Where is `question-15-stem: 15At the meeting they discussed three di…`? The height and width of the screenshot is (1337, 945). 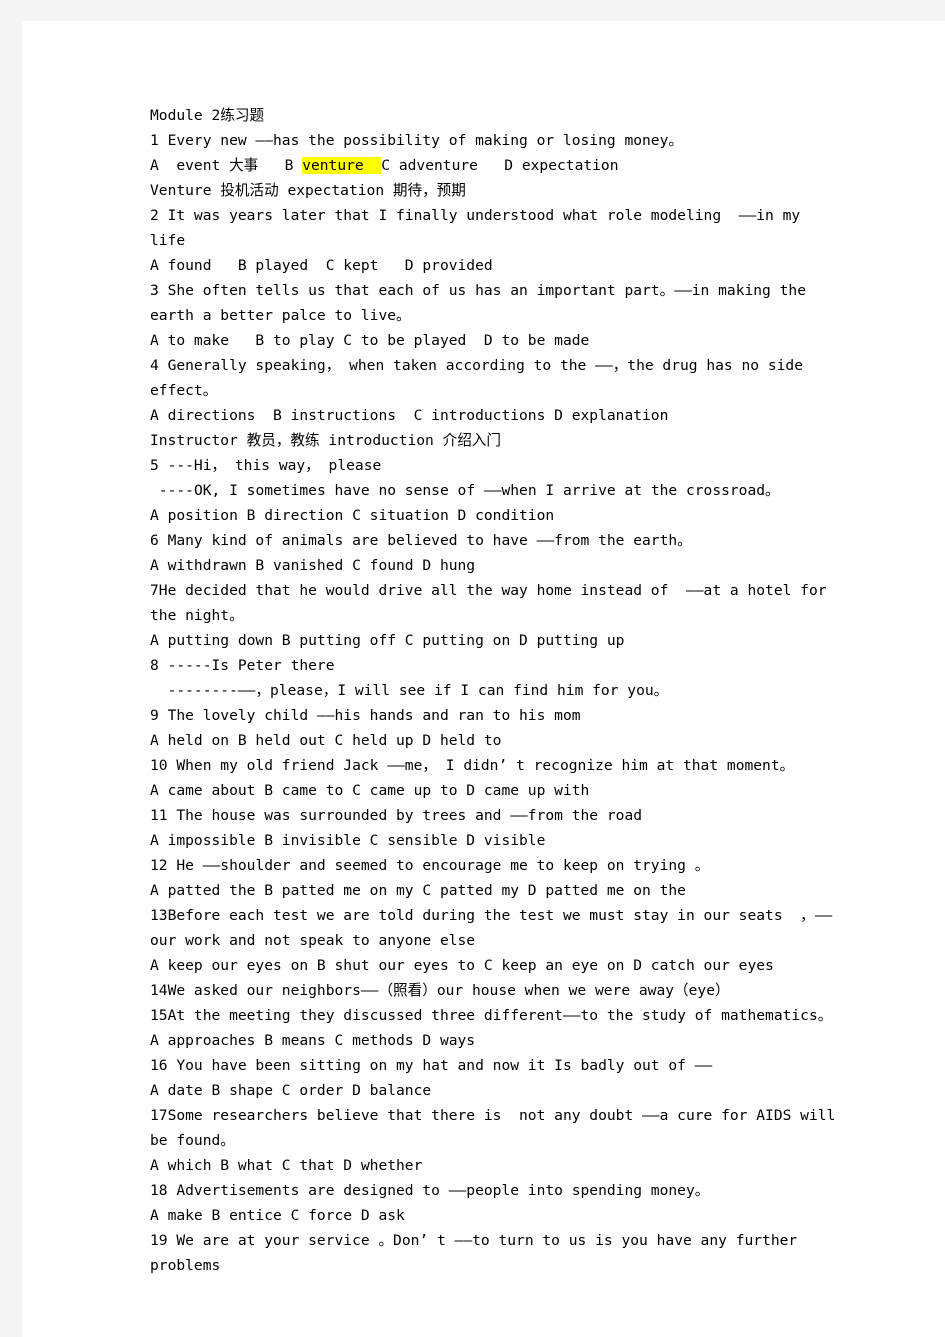
question-15-stem: 15At the meeting they discussed three di… is located at coordinates (491, 1015).